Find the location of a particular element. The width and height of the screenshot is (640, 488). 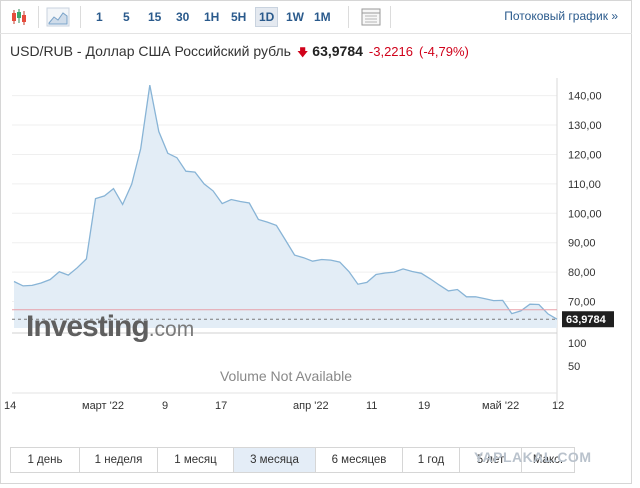

candlestick-chart-icon is located at coordinates (19, 17).